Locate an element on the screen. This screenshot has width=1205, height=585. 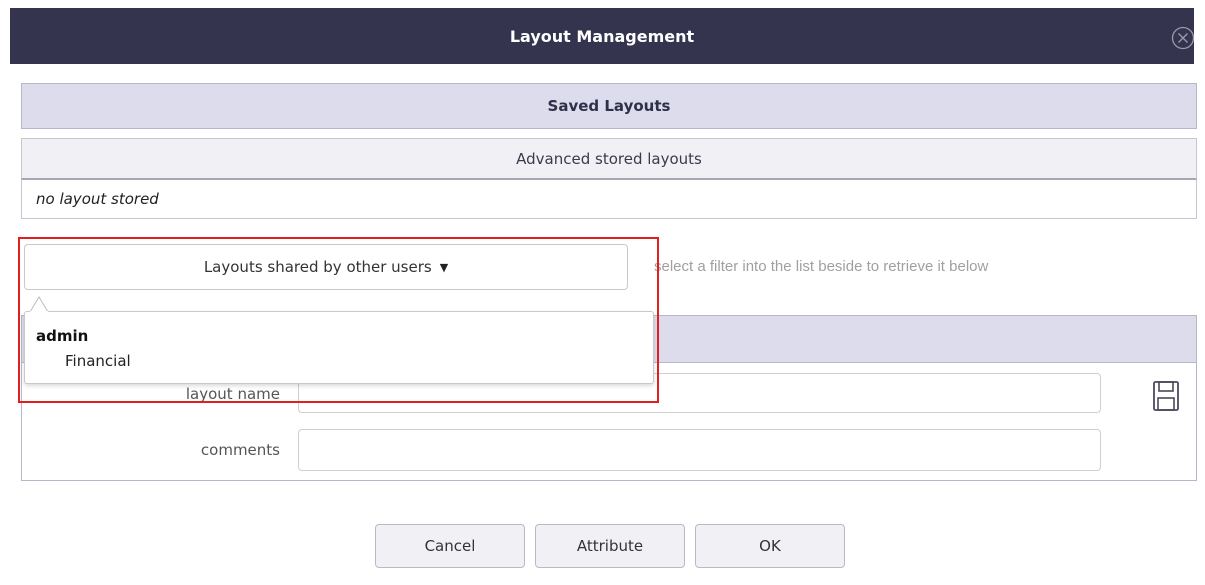
dialog-titlebar: Layout Management is located at coordinates (602, 36).